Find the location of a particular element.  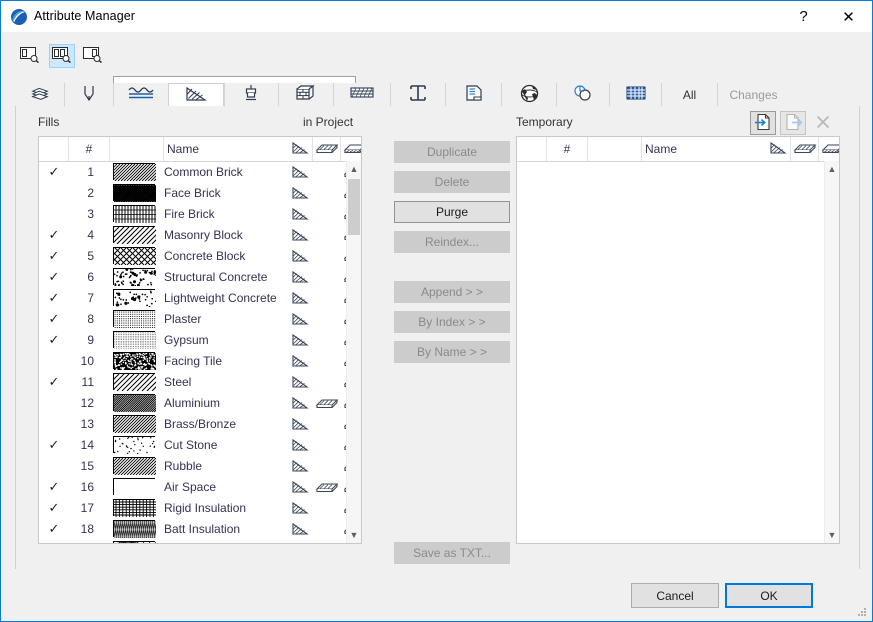

row-name: Fire Brick is located at coordinates (189, 213).